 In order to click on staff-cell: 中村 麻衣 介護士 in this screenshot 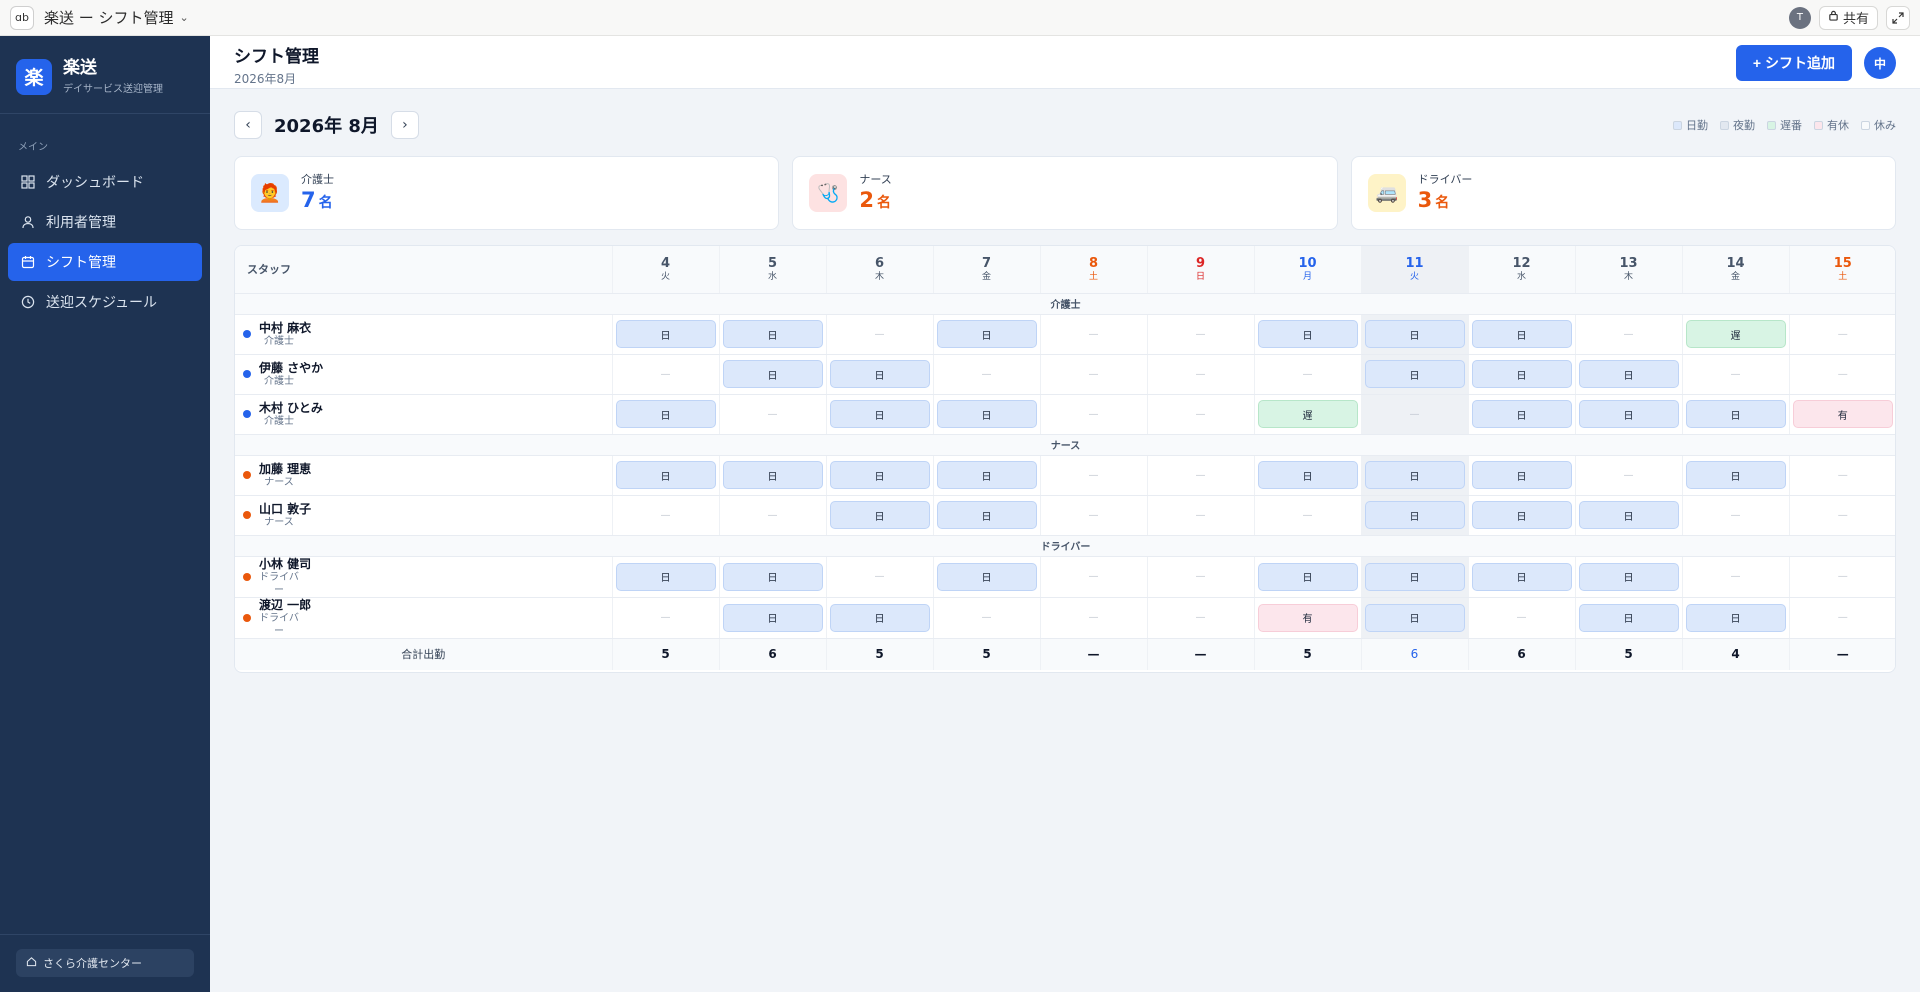, I will do `click(424, 334)`.